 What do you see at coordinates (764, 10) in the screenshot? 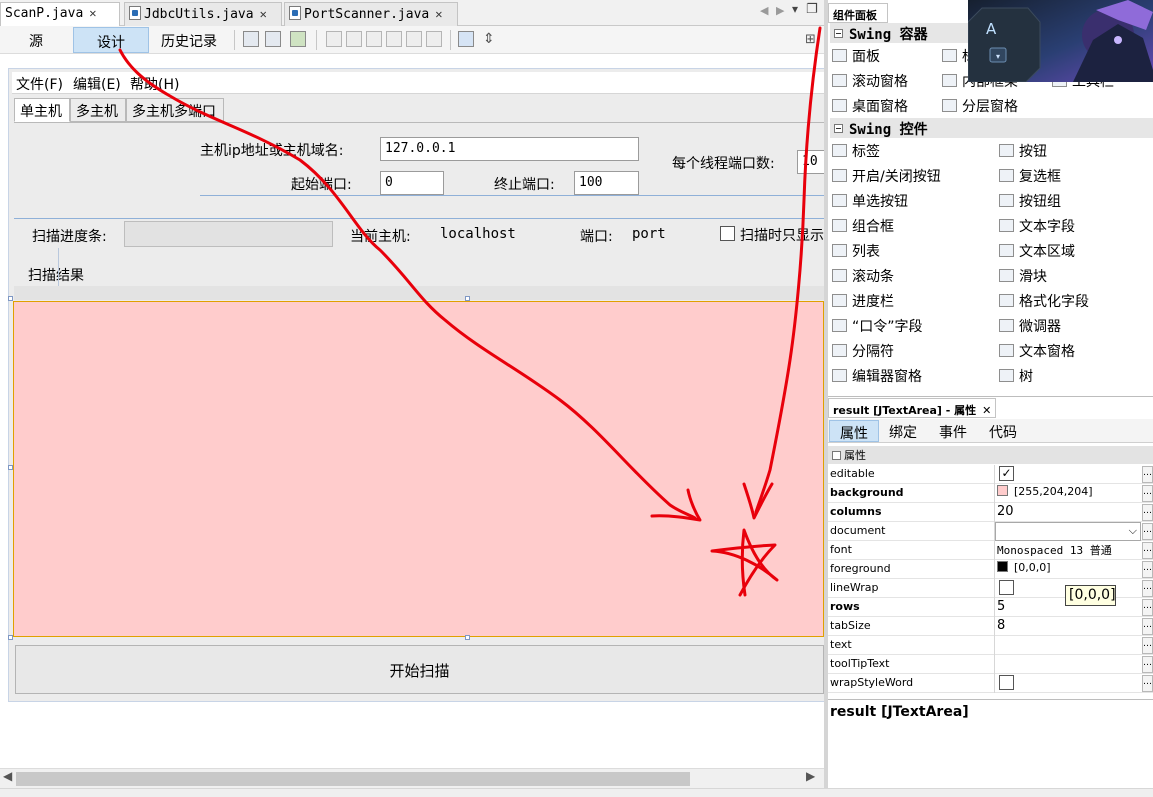
I see `tab-scroll-left-icon: ◀` at bounding box center [764, 10].